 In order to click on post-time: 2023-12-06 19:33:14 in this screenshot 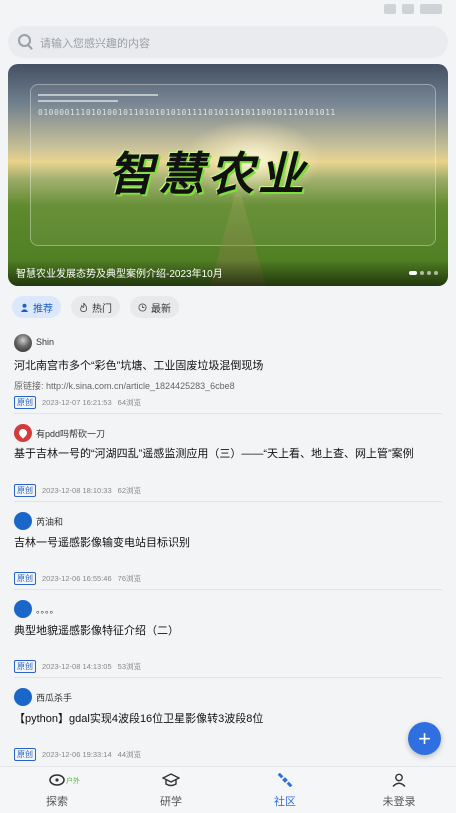, I will do `click(77, 754)`.